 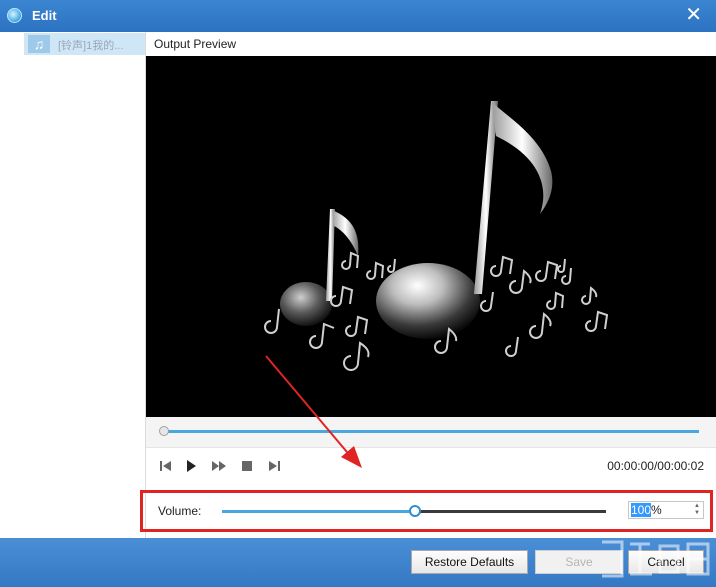 What do you see at coordinates (693, 15) in the screenshot?
I see `close-button: ✕` at bounding box center [693, 15].